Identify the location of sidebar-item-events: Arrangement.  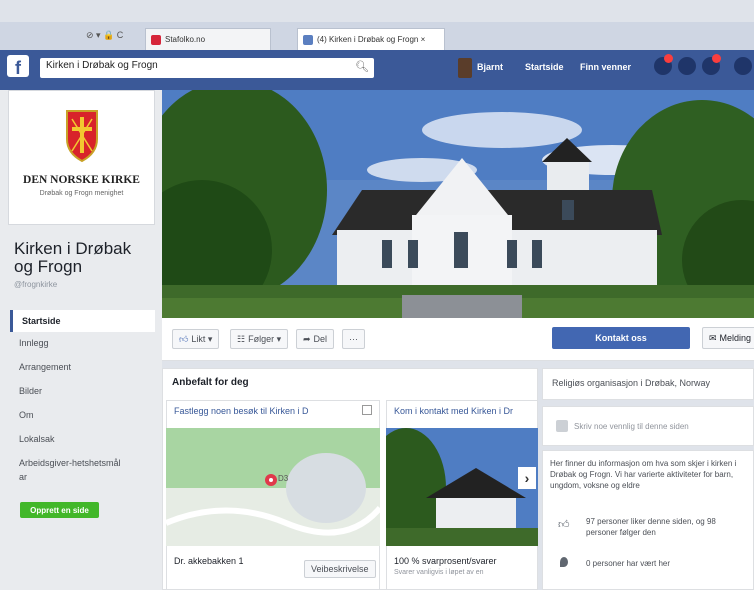
(82, 367).